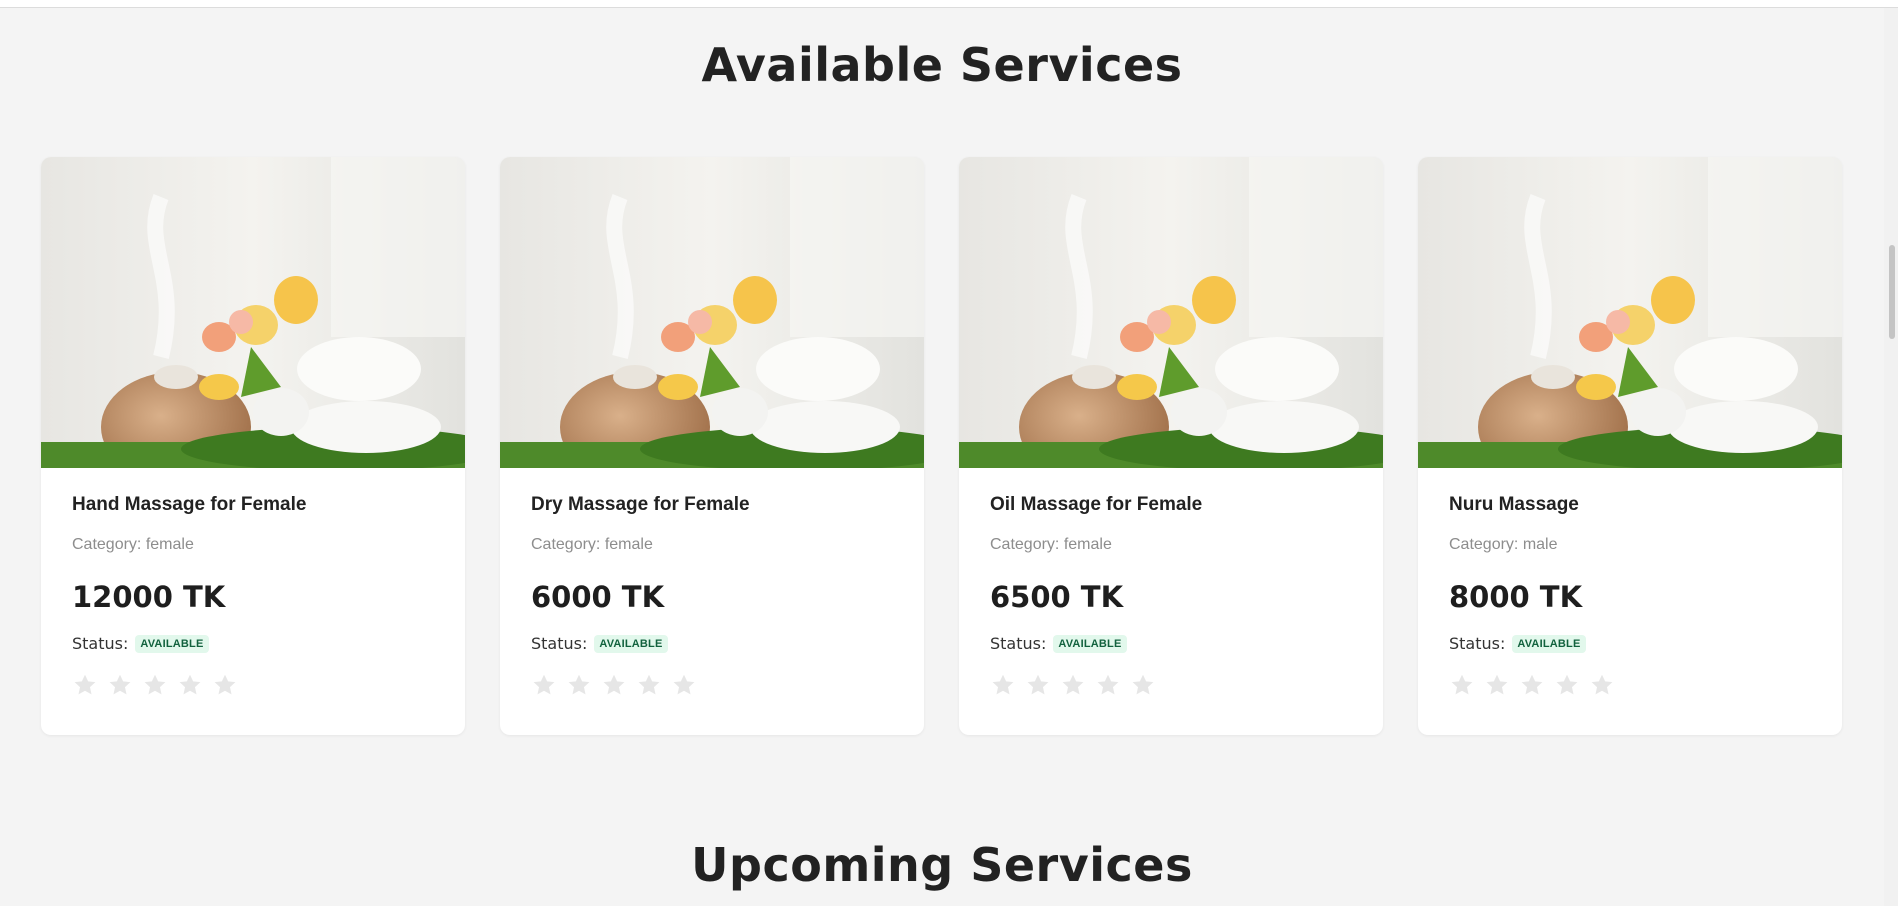 The image size is (1898, 906). Describe the element at coordinates (949, 4) in the screenshot. I see `top-header-edge` at that location.